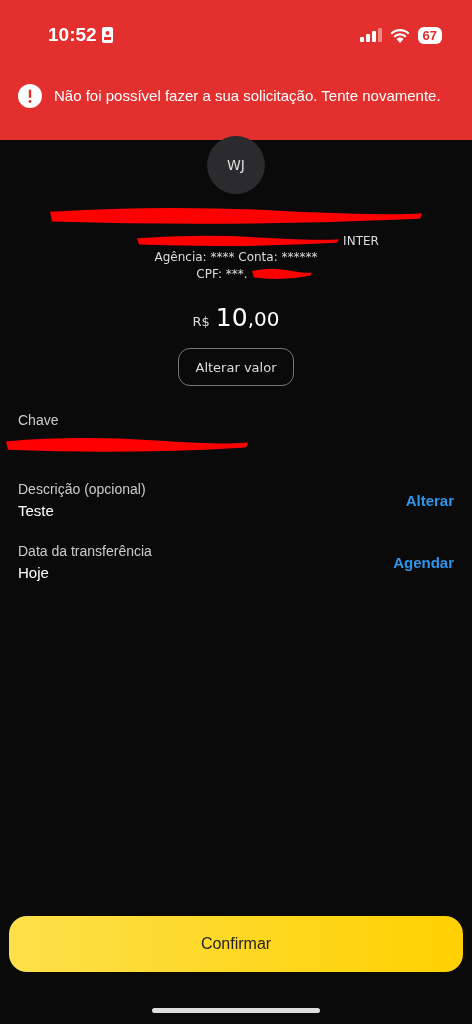 The width and height of the screenshot is (472, 1024). Describe the element at coordinates (247, 96) in the screenshot. I see `error-message: Não foi possível fazer a sua solicitação. Tente novamente.` at that location.